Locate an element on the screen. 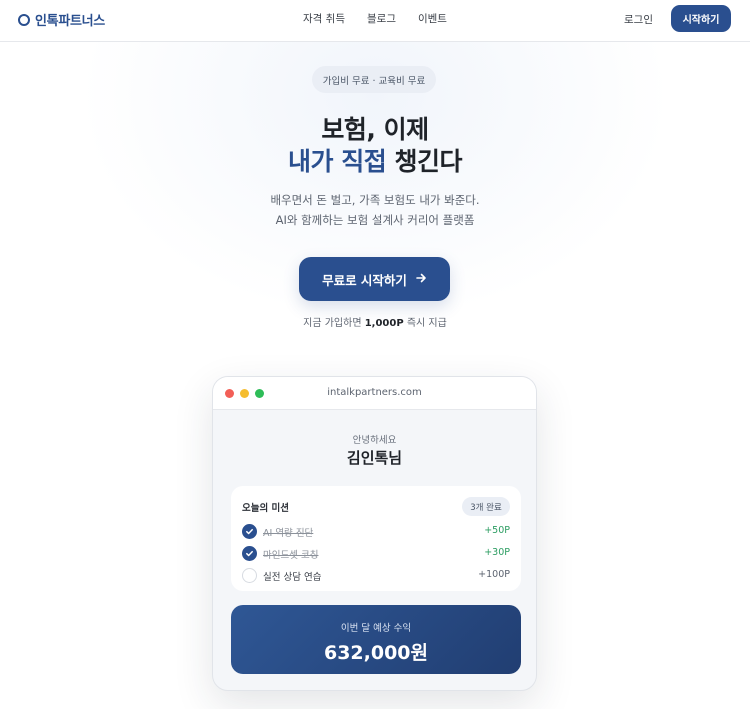 The width and height of the screenshot is (750, 709). empty-circle-icon is located at coordinates (249, 575).